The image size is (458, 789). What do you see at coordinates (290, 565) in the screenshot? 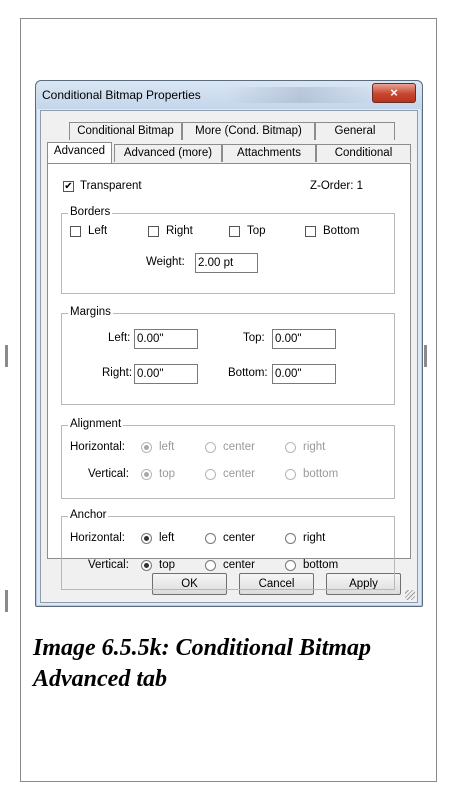
I see `anchor-v-bottom-radio` at bounding box center [290, 565].